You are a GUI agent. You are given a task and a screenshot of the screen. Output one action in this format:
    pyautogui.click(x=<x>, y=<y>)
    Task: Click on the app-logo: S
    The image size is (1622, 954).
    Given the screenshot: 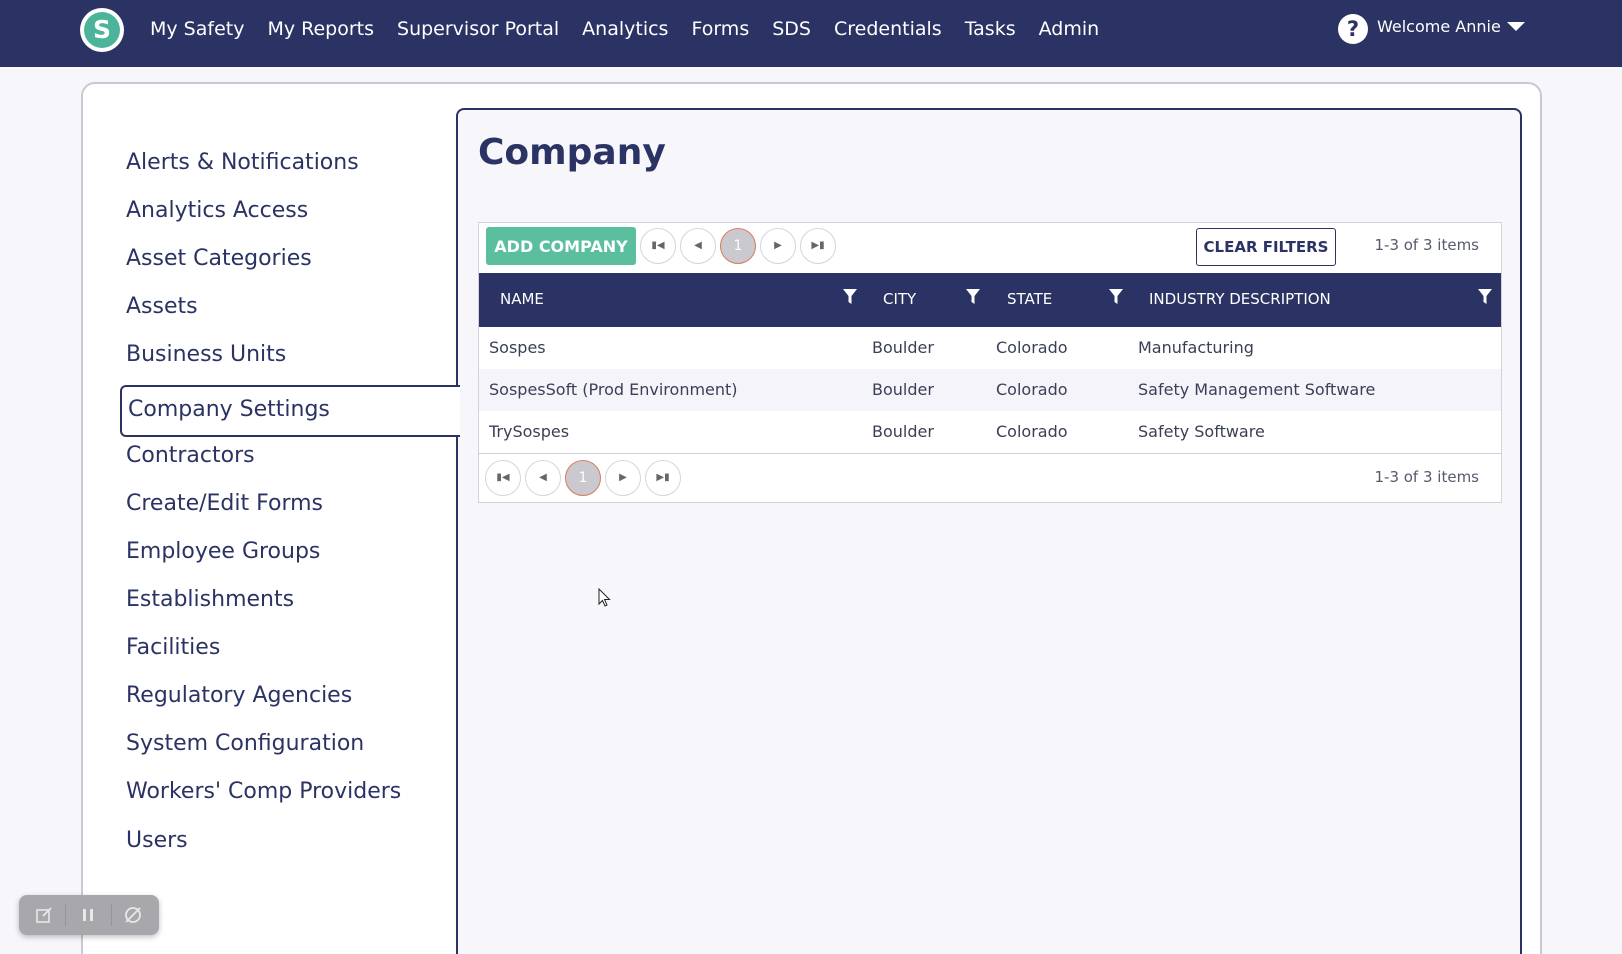 What is the action you would take?
    pyautogui.click(x=102, y=30)
    